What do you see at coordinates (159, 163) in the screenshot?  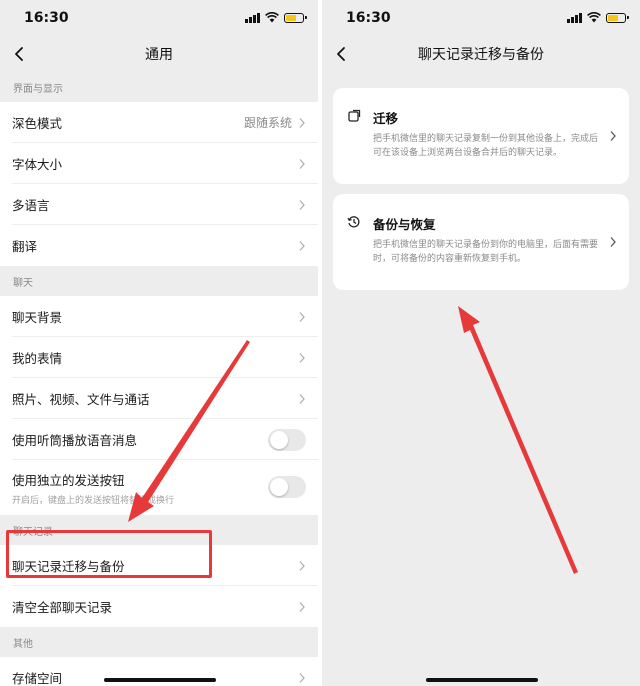 I see `row-font-size: 字体大小` at bounding box center [159, 163].